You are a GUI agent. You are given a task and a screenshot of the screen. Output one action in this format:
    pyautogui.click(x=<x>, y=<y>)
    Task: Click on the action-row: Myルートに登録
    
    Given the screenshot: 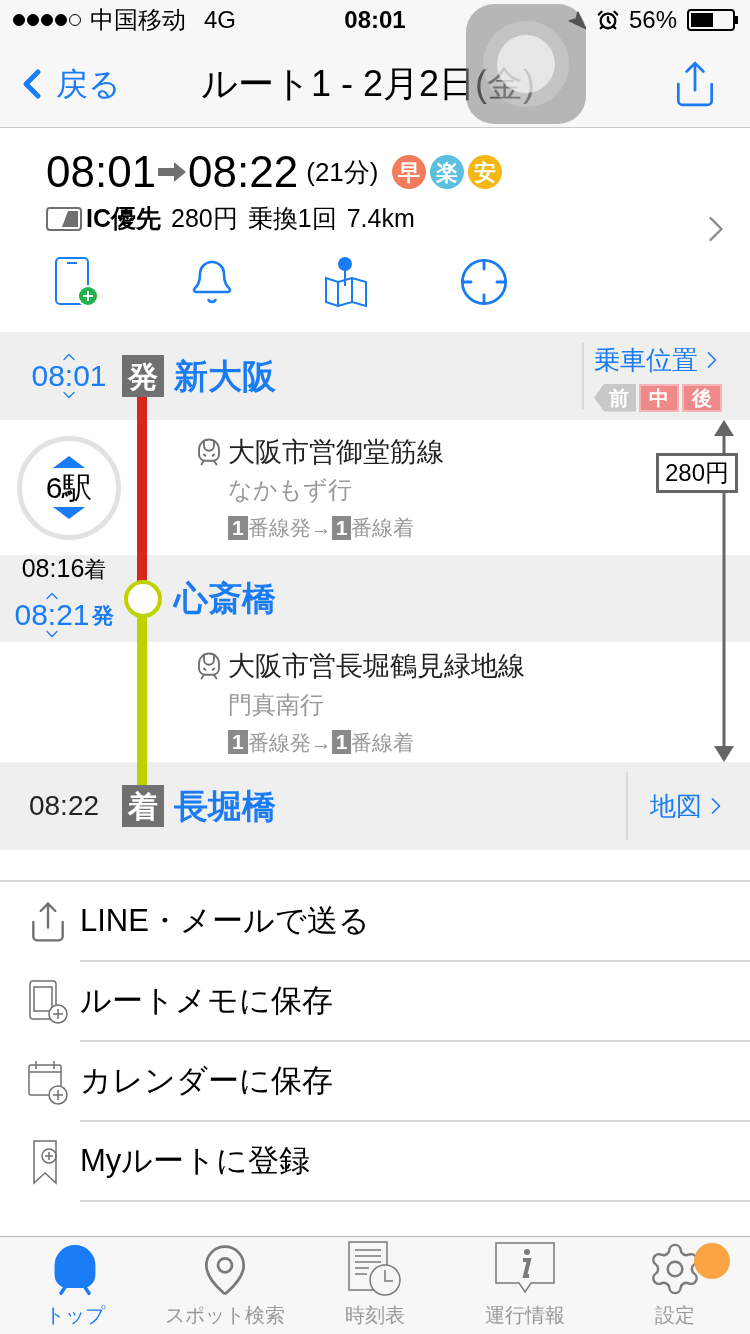 What is the action you would take?
    pyautogui.click(x=375, y=1162)
    